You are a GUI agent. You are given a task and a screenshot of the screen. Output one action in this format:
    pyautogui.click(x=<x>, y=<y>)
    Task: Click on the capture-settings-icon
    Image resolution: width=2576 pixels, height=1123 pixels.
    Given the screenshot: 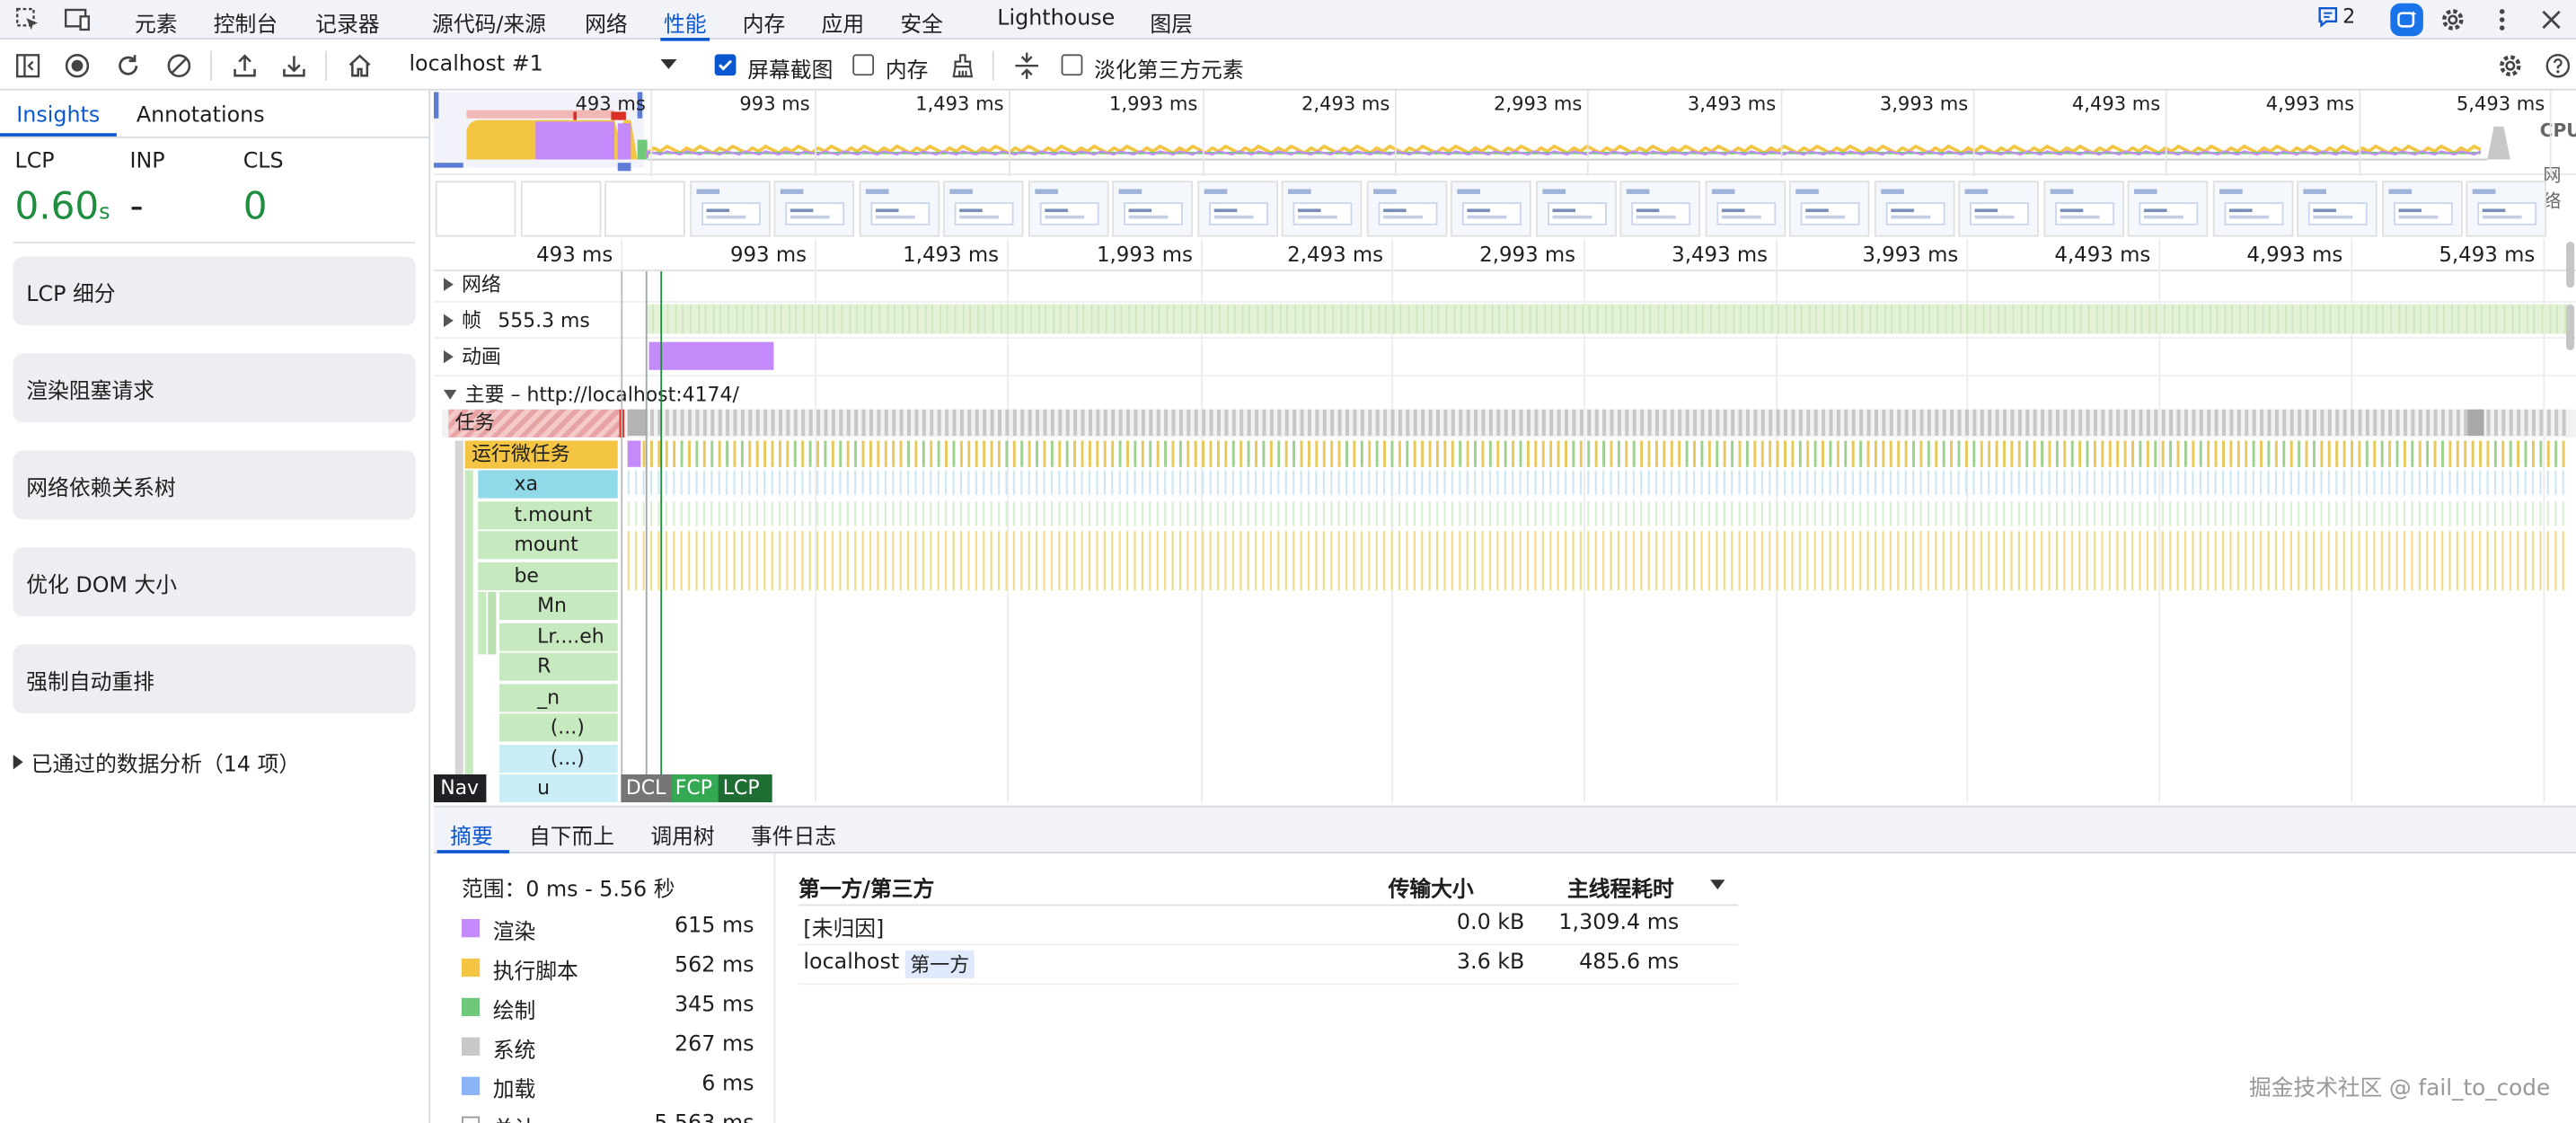 What is the action you would take?
    pyautogui.click(x=2510, y=66)
    